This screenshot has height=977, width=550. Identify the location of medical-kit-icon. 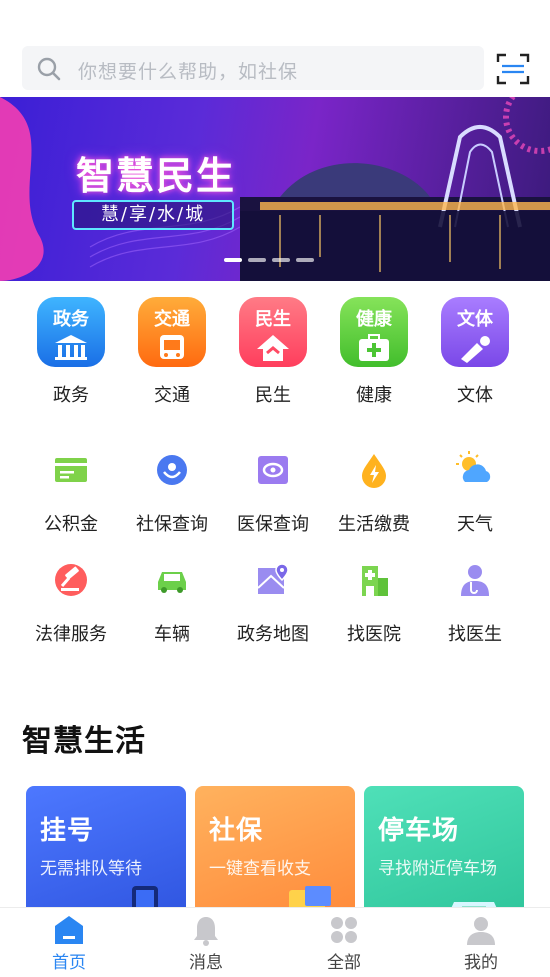
(374, 347).